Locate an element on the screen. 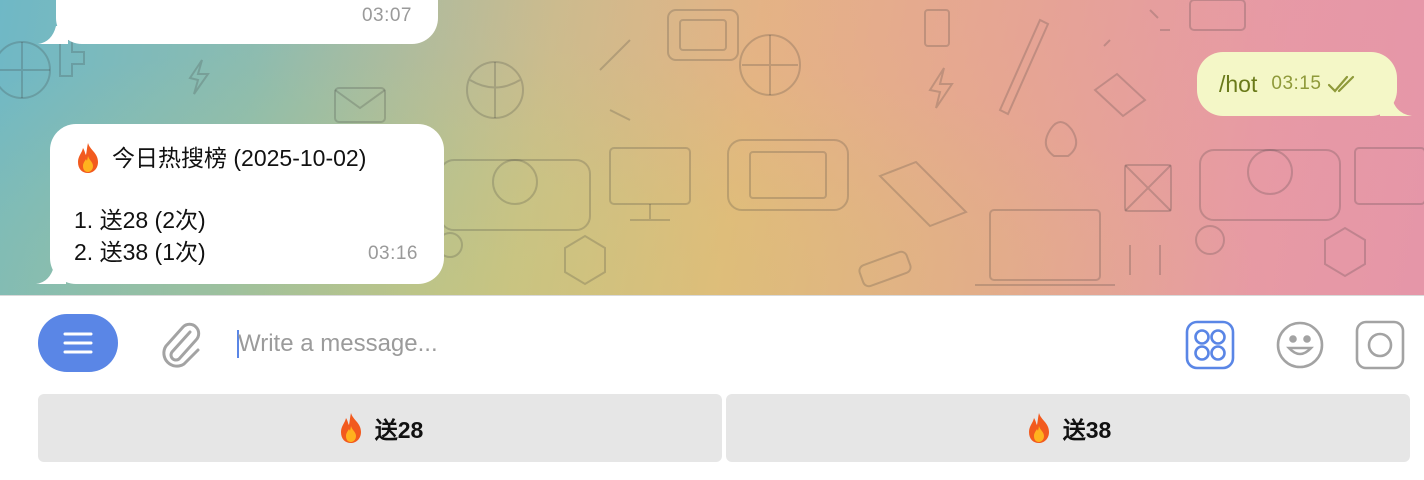 Image resolution: width=1424 pixels, height=480 pixels. message-input is located at coordinates (688, 344).